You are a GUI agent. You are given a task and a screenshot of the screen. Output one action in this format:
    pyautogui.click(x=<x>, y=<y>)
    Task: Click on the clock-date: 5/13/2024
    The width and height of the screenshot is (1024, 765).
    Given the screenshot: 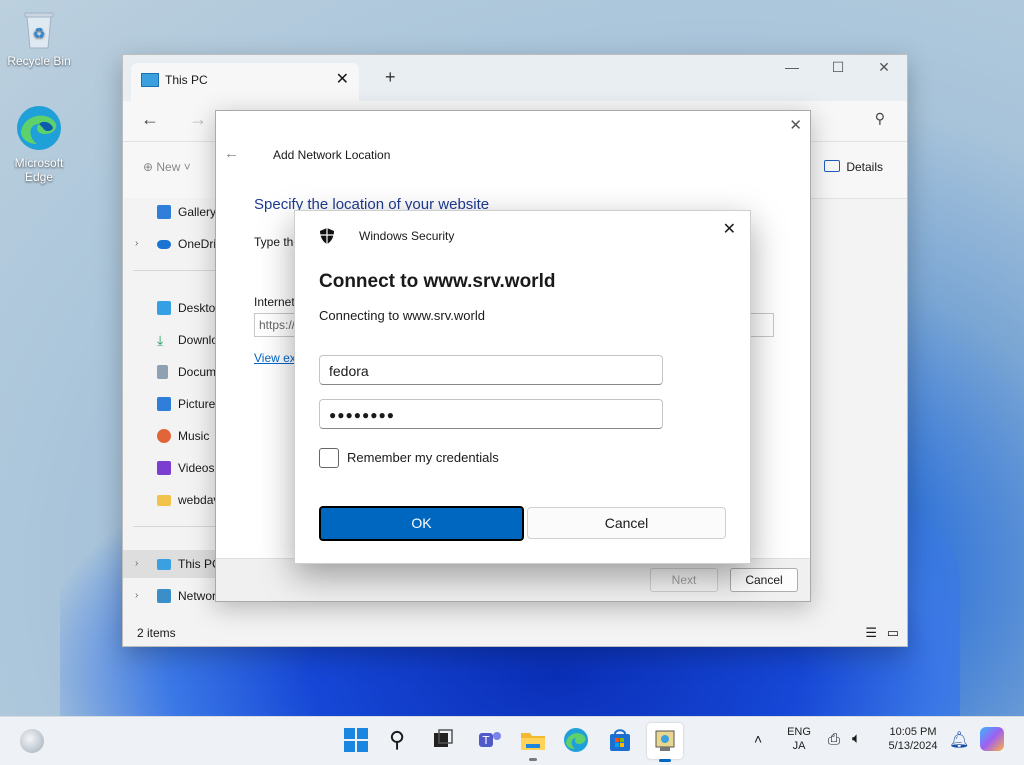 What is the action you would take?
    pyautogui.click(x=913, y=746)
    